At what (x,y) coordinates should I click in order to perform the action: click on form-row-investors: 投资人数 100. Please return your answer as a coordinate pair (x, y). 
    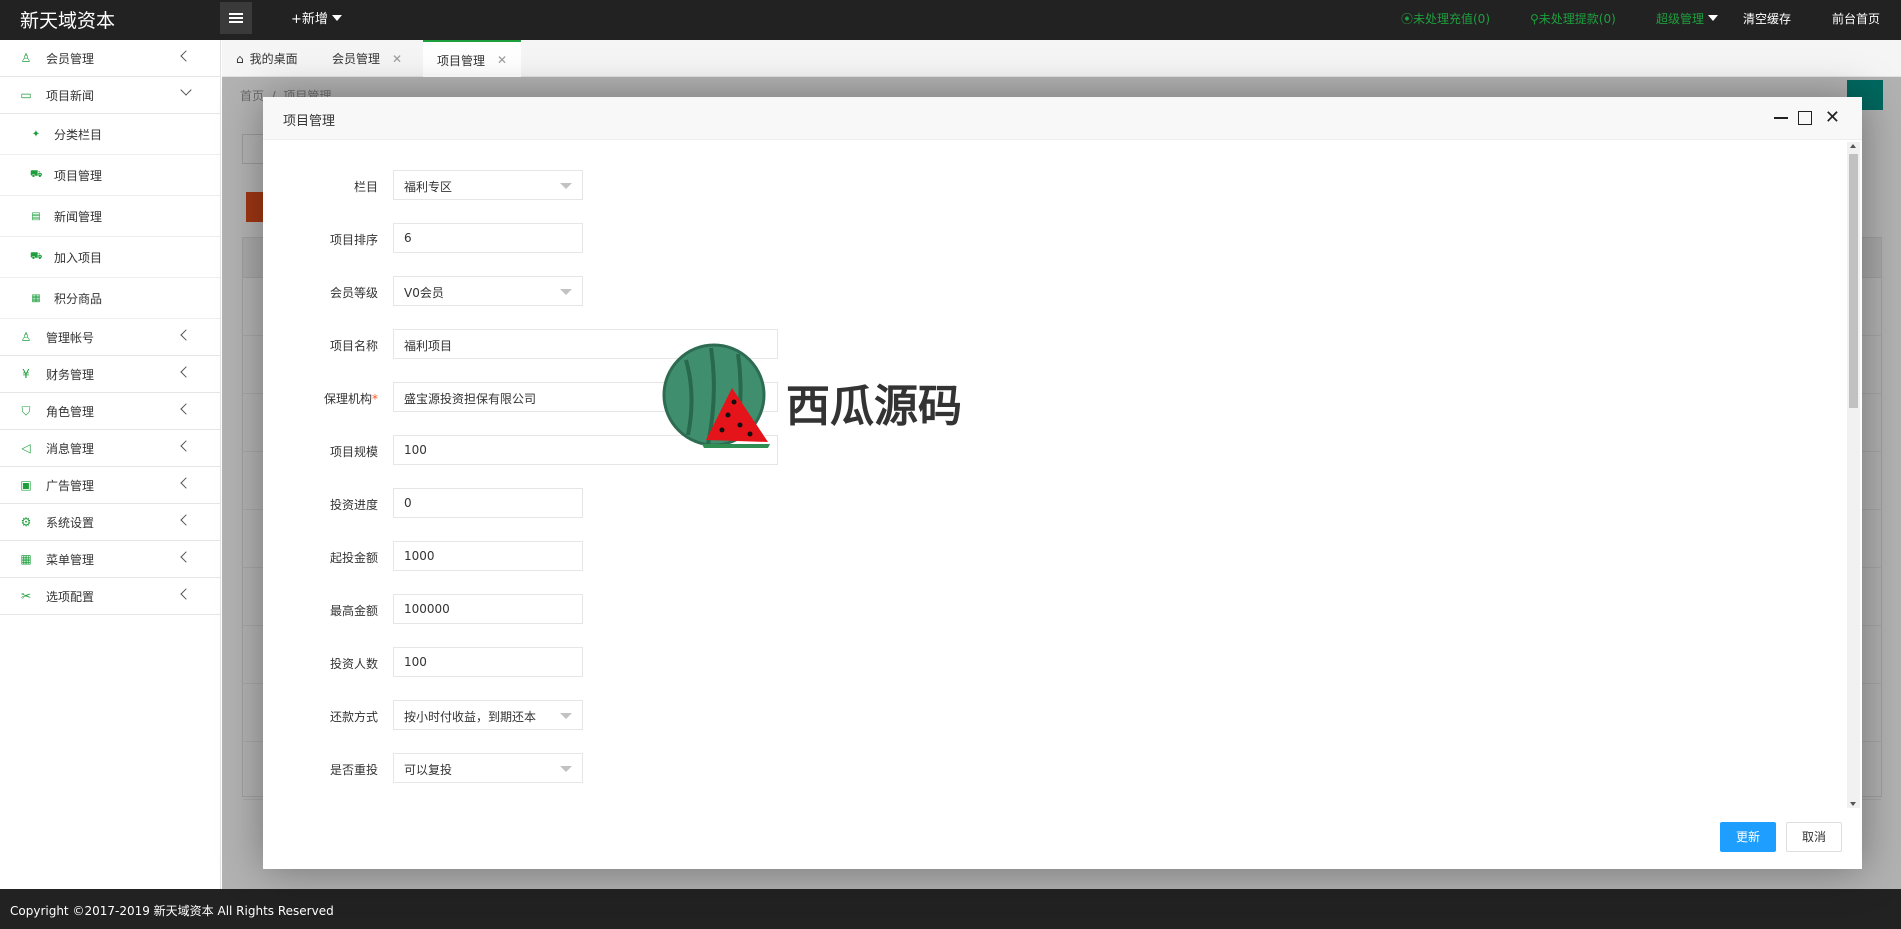
    Looking at the image, I should click on (663, 662).